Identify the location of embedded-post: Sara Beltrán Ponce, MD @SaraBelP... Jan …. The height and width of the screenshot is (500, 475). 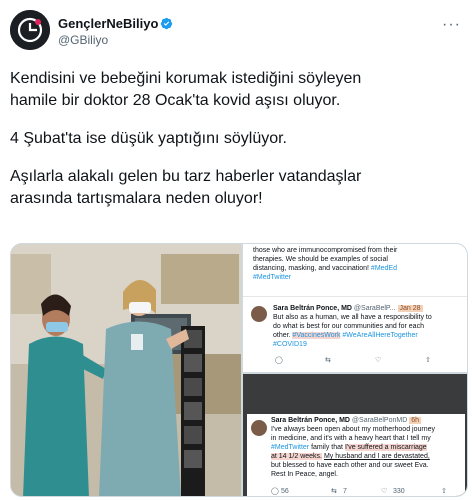
(368, 326).